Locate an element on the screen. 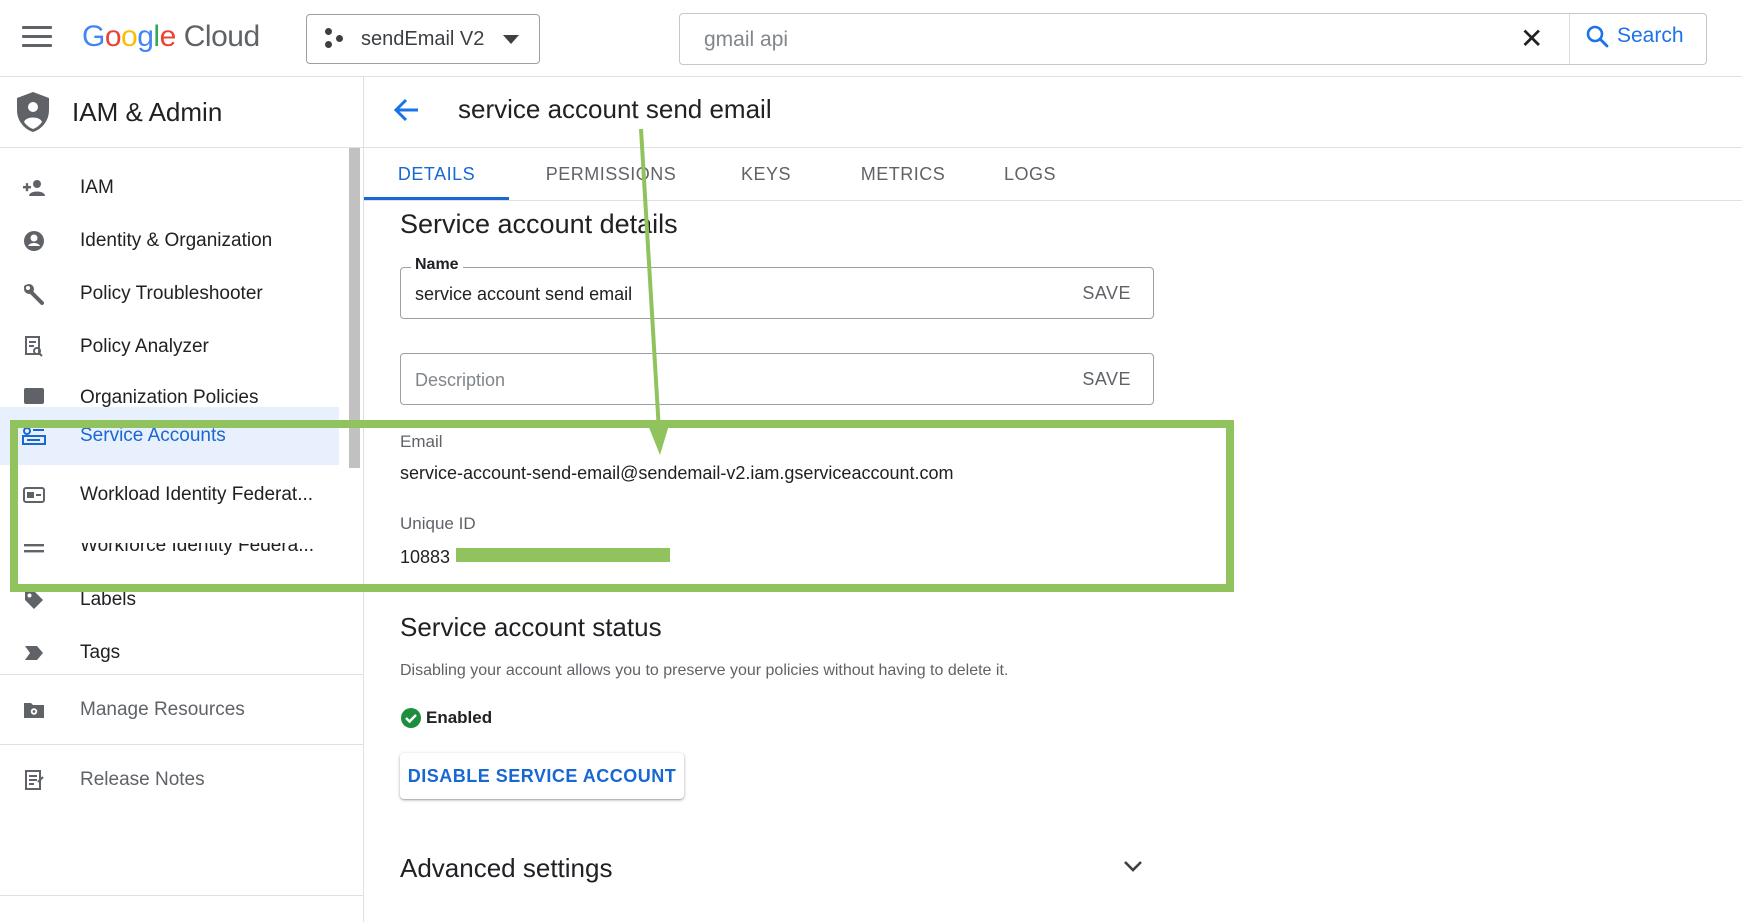 The width and height of the screenshot is (1742, 922). sidebar-item-label: Service Accounts is located at coordinates (153, 435).